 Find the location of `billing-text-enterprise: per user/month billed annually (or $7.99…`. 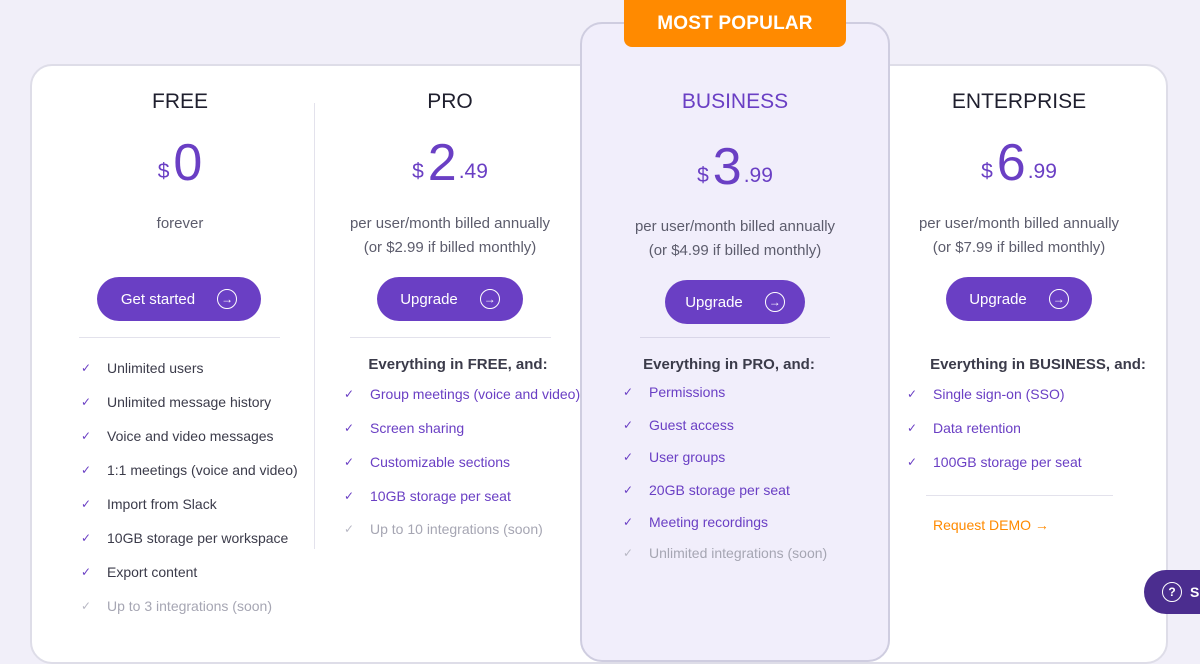

billing-text-enterprise: per user/month billed annually (or $7.99… is located at coordinates (1019, 236).